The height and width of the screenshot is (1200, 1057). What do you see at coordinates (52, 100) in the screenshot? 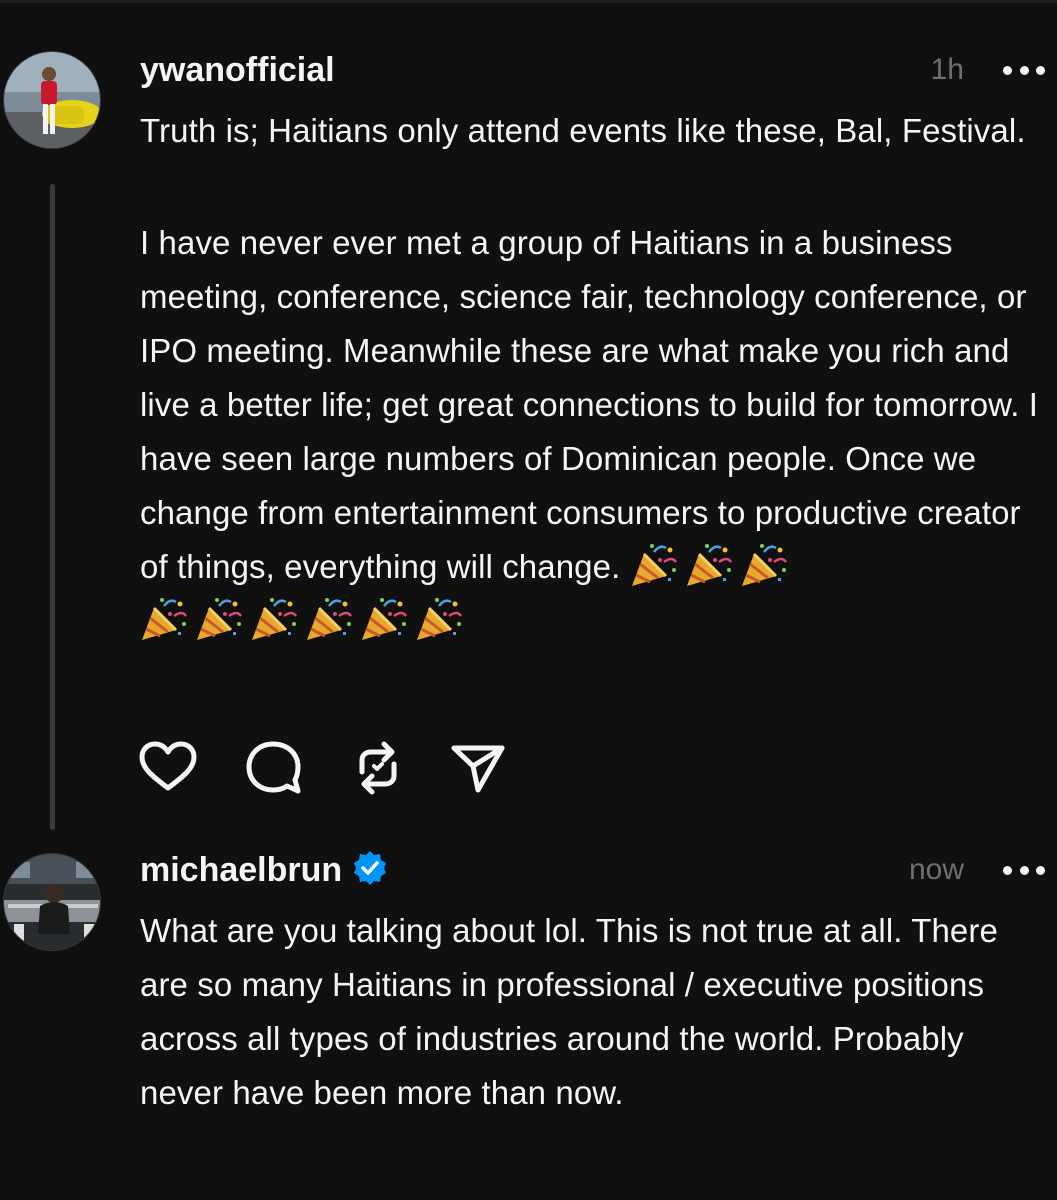
I see `avatar` at bounding box center [52, 100].